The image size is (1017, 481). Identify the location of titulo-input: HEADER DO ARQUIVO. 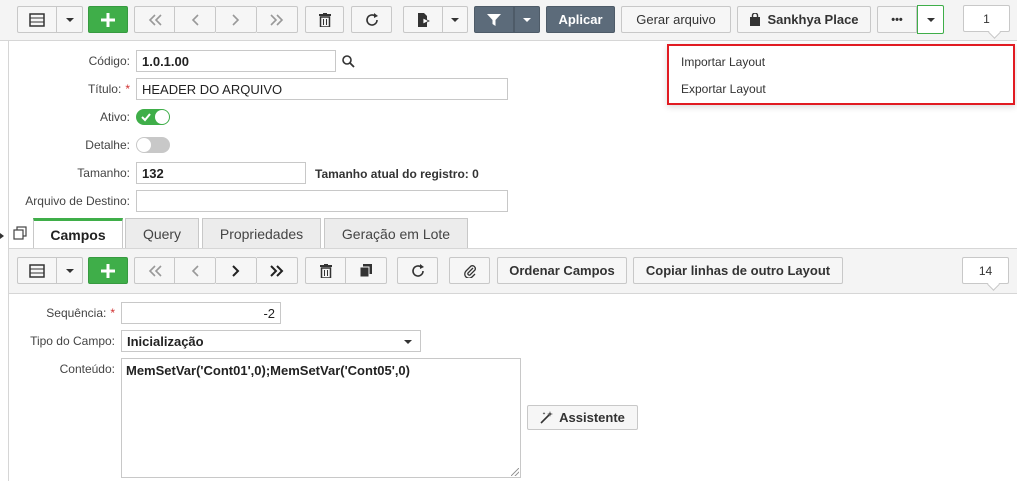
(322, 89).